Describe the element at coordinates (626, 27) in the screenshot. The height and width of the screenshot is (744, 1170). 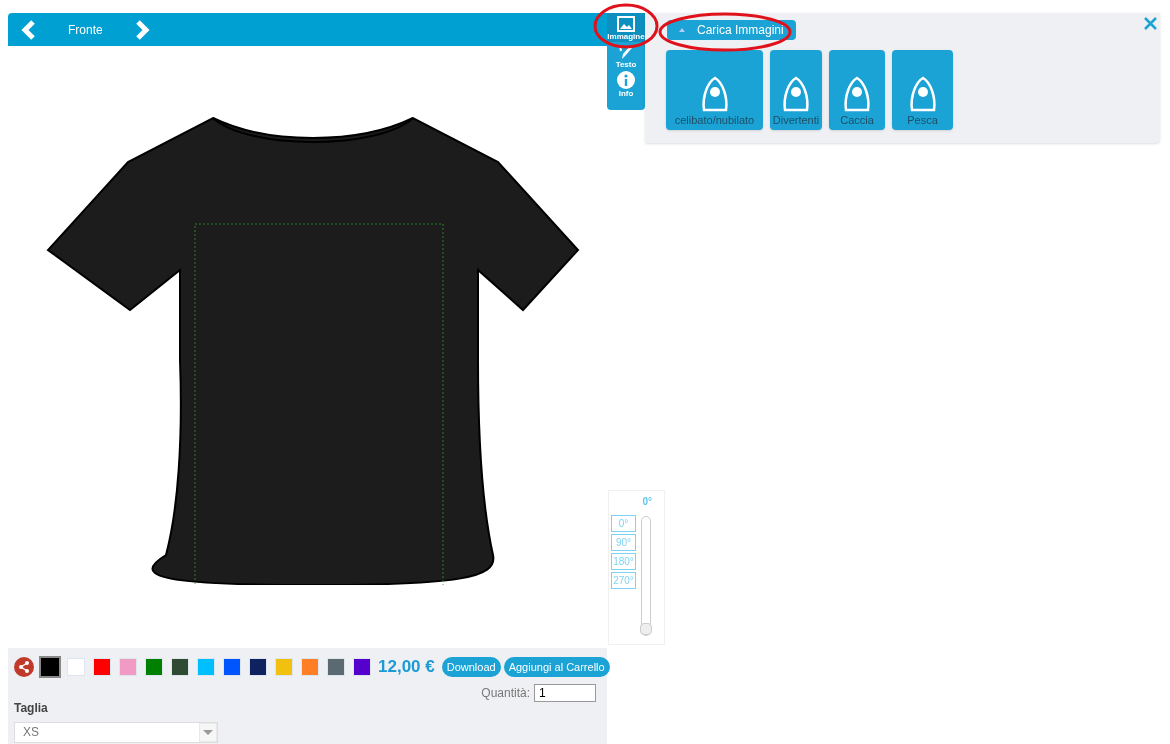
I see `tool-tab: Immagine` at that location.